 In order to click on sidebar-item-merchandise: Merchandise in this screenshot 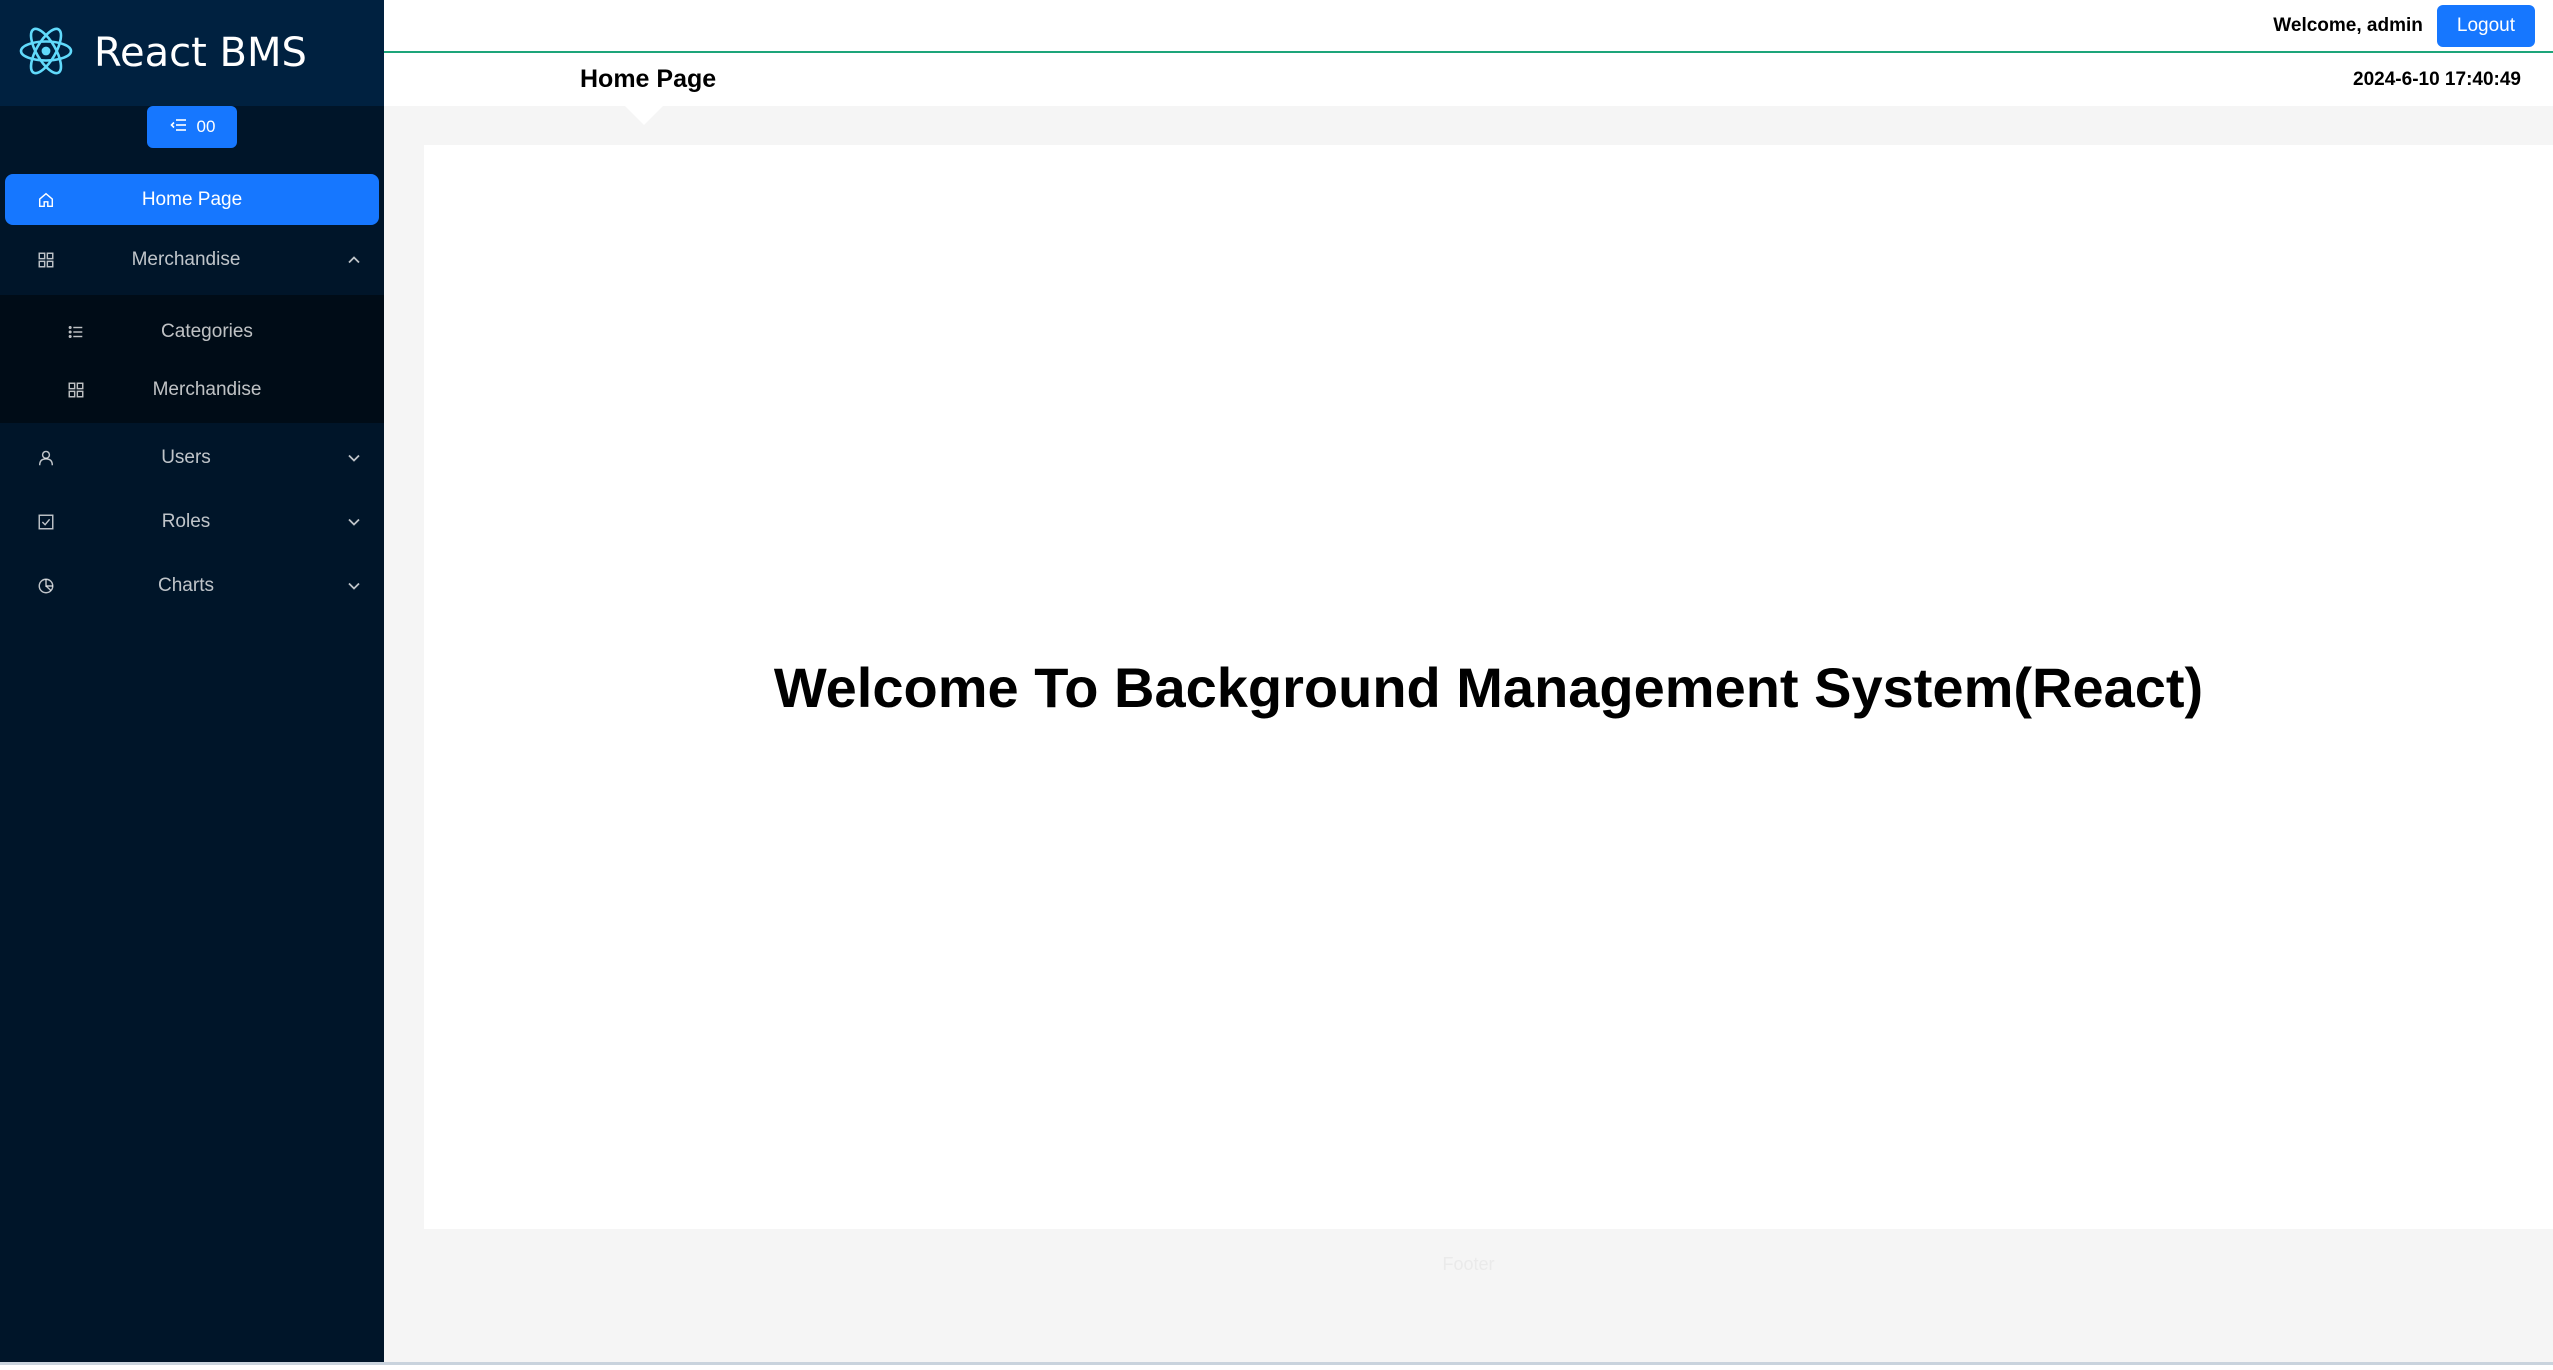, I will do `click(192, 390)`.